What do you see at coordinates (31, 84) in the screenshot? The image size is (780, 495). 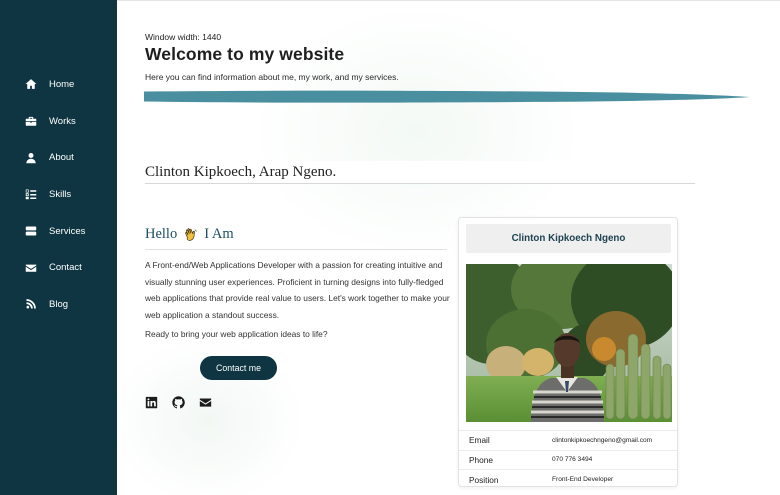 I see `home-icon` at bounding box center [31, 84].